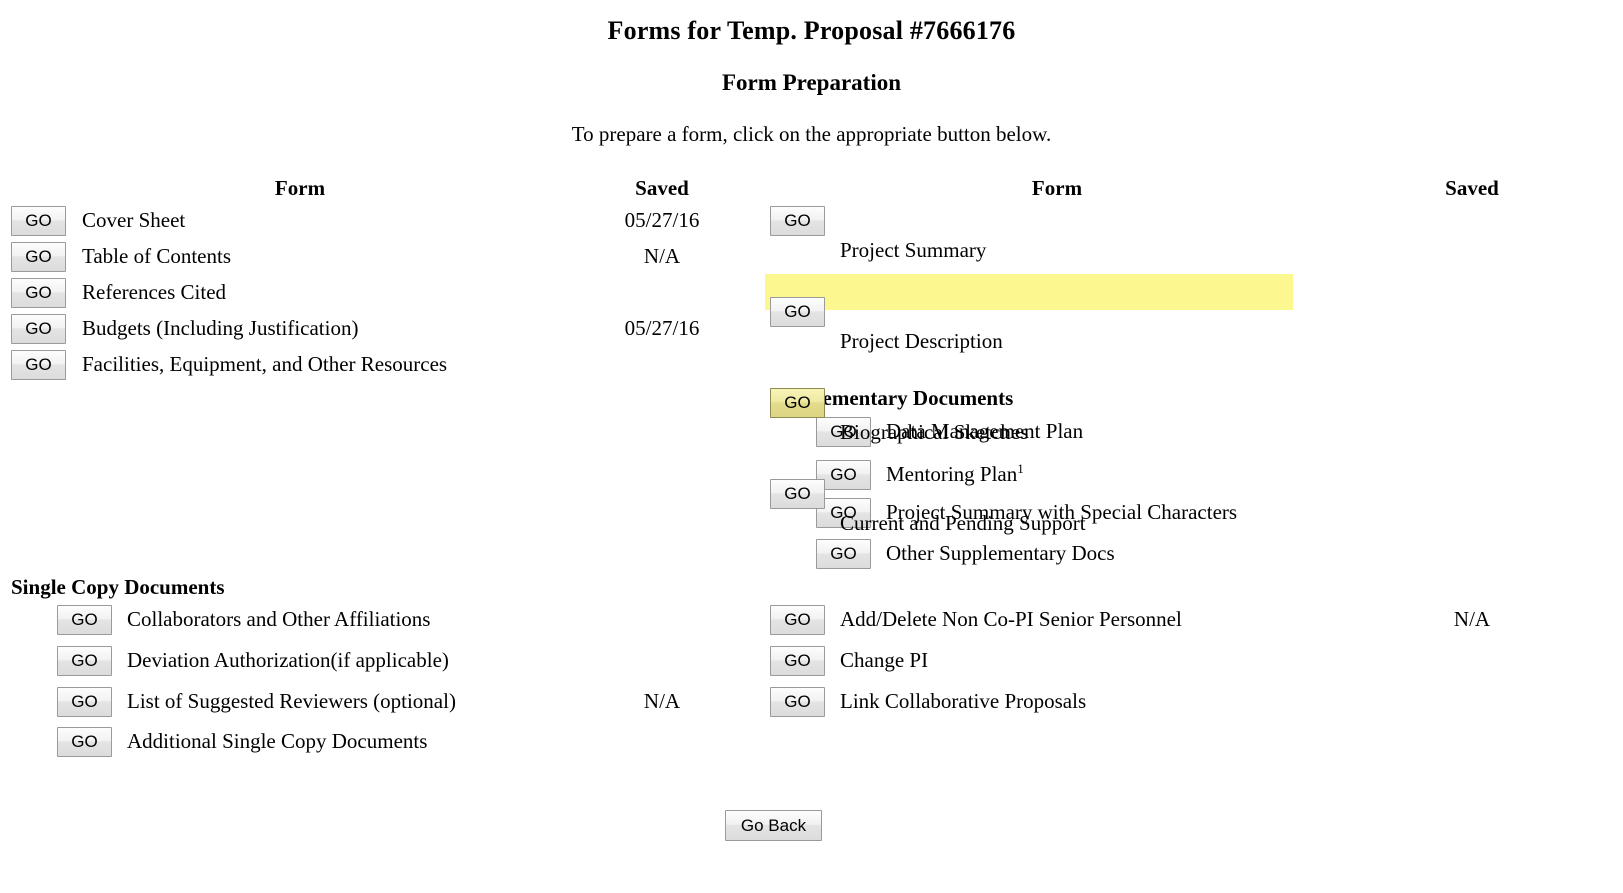  I want to click on go-button-additional-single-copy-documents: GO, so click(84, 742).